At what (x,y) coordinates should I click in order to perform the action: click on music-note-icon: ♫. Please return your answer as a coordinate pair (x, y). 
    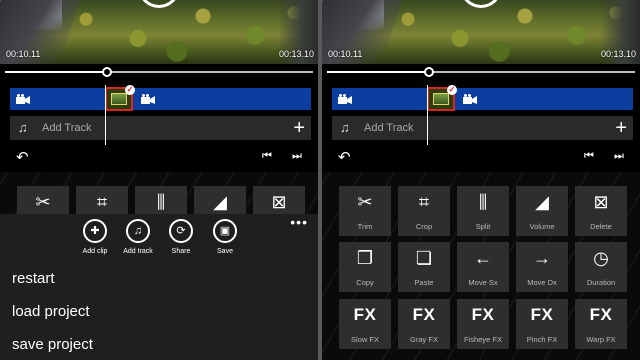
    Looking at the image, I should click on (23, 127).